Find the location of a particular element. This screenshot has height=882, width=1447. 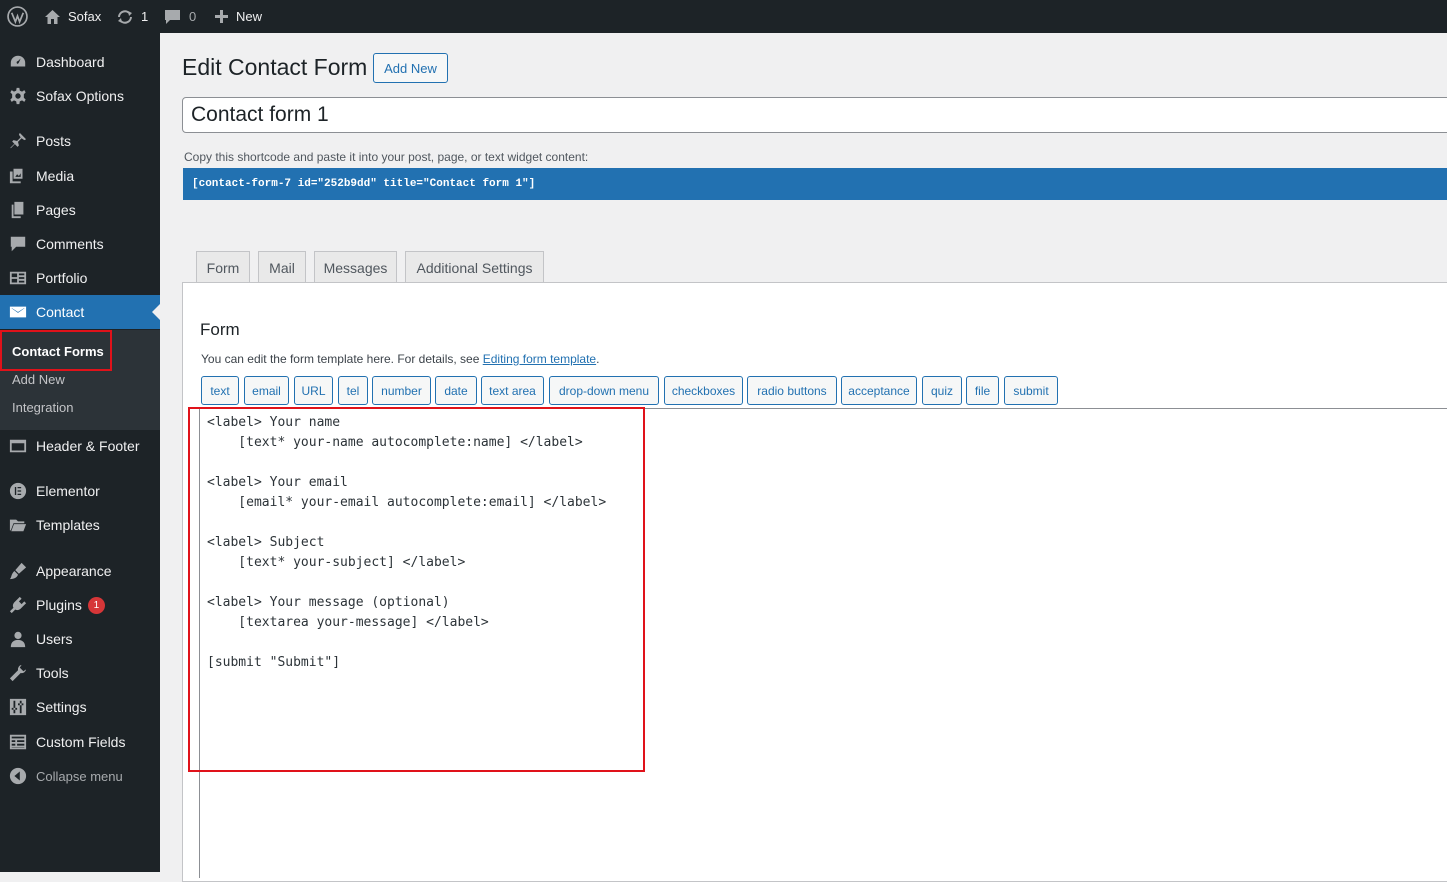

brush-icon is located at coordinates (18, 571).